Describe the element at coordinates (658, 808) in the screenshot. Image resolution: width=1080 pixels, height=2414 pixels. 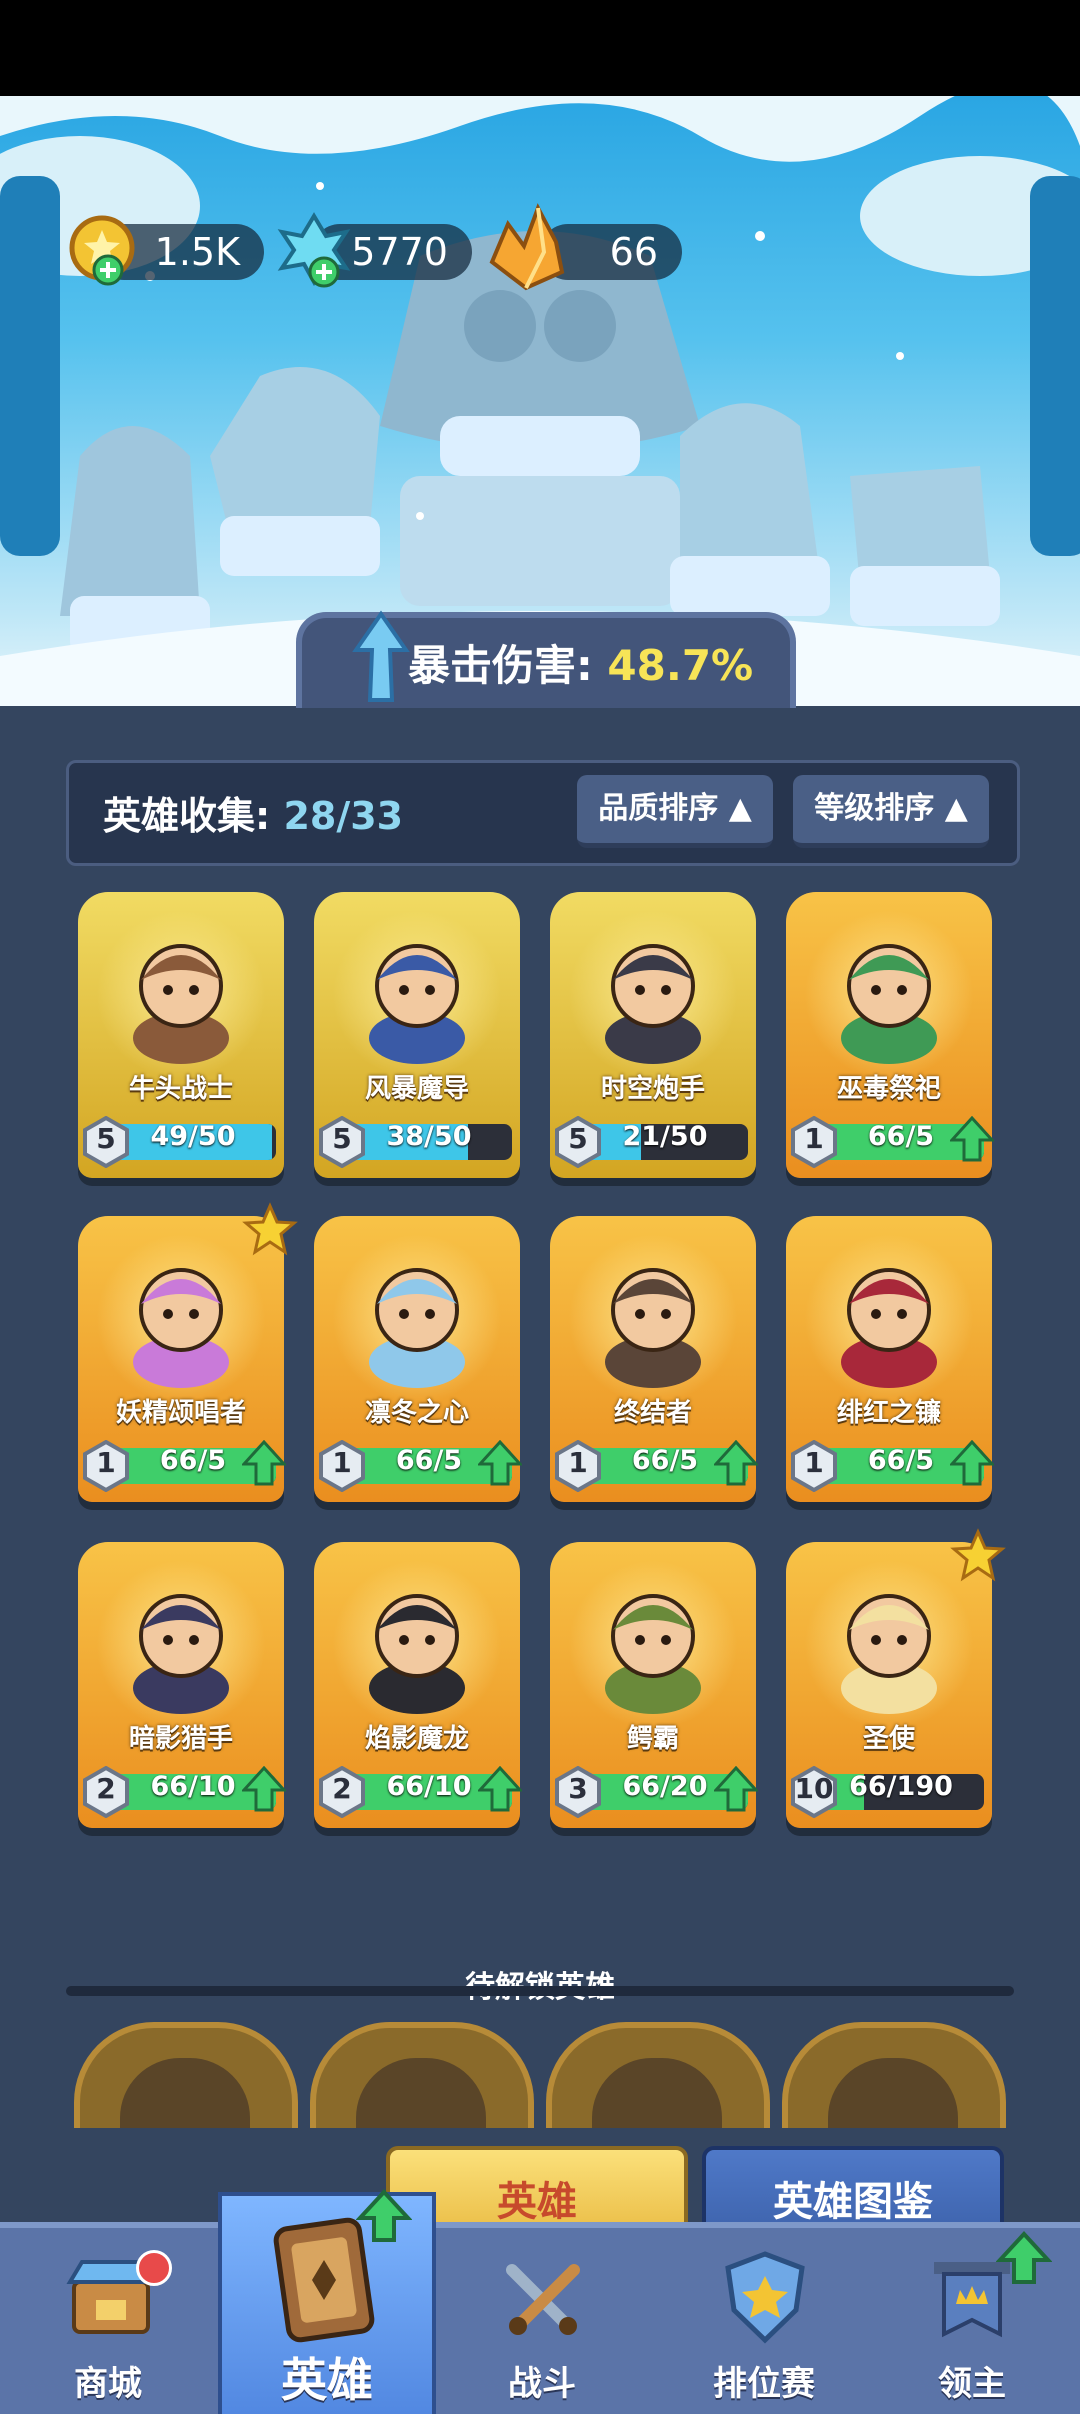
I see `sort-quality-label: 品质排序` at that location.